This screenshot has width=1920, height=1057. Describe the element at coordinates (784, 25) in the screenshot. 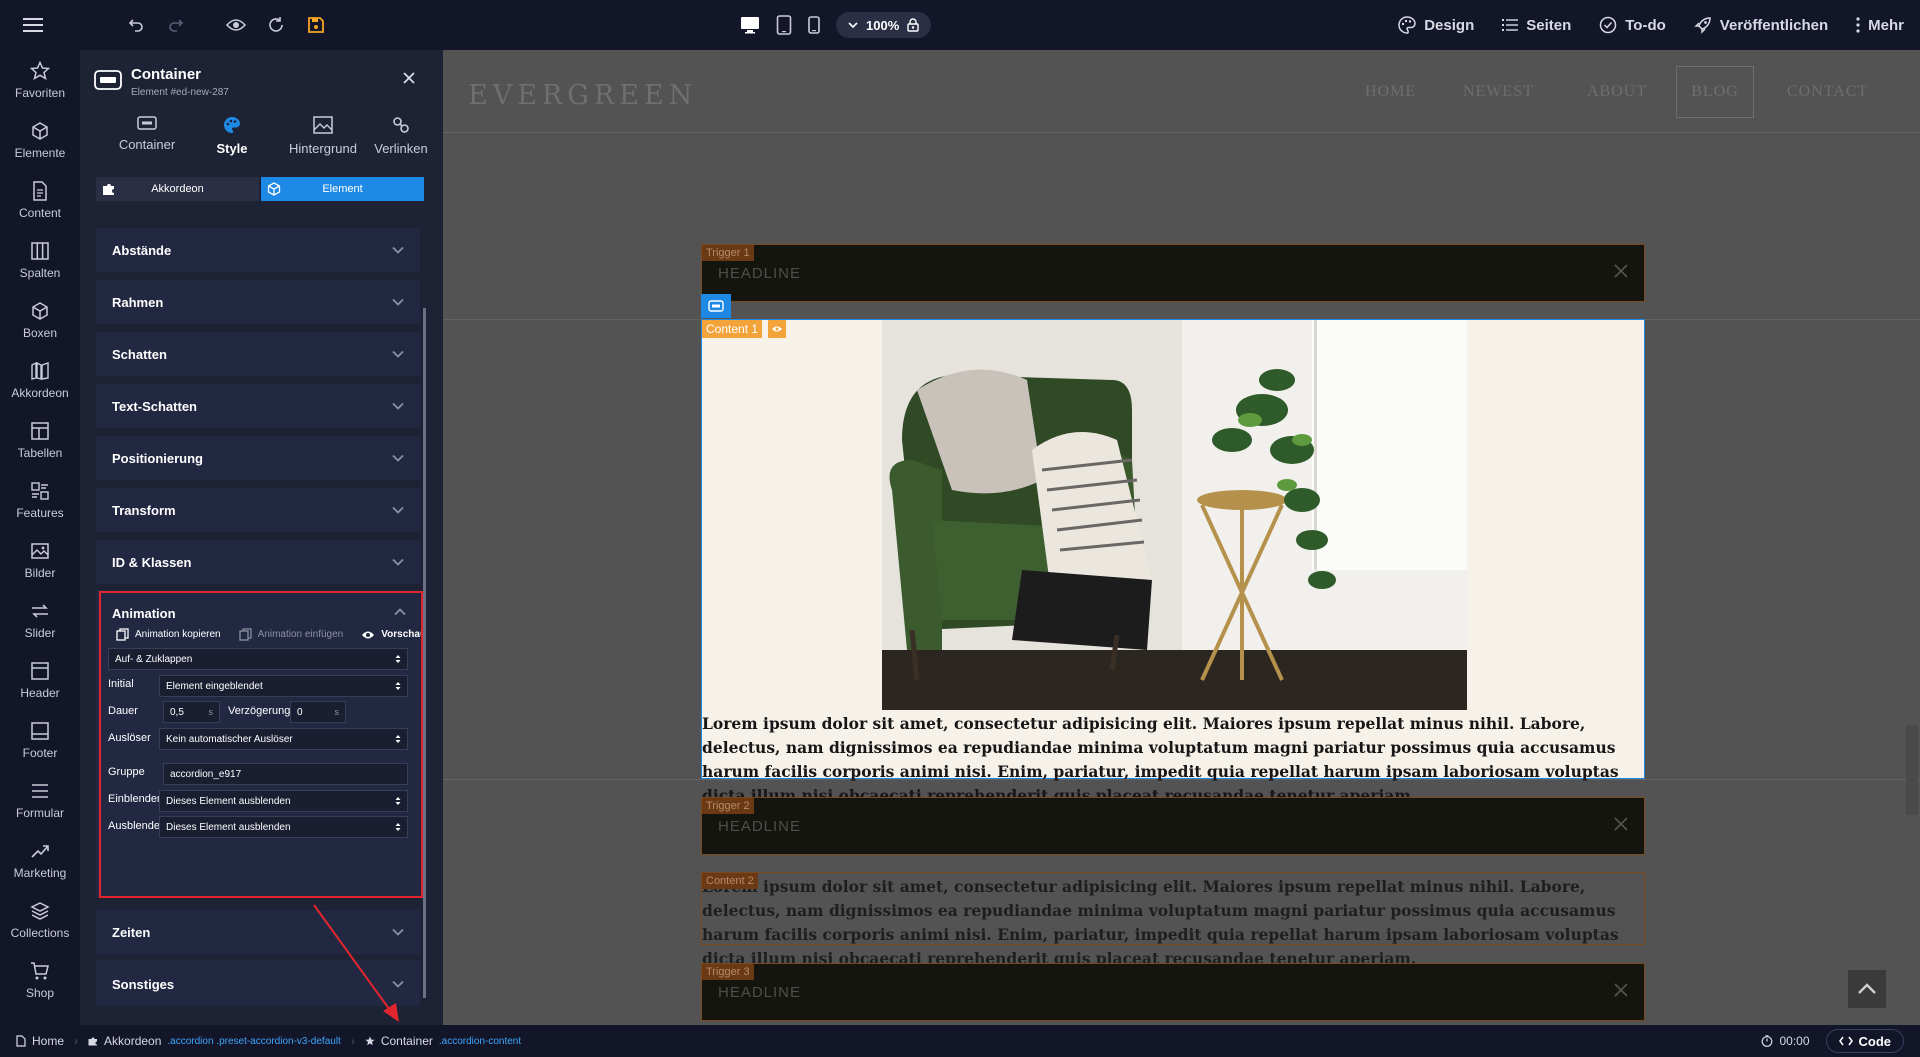

I see `tablet-icon` at that location.